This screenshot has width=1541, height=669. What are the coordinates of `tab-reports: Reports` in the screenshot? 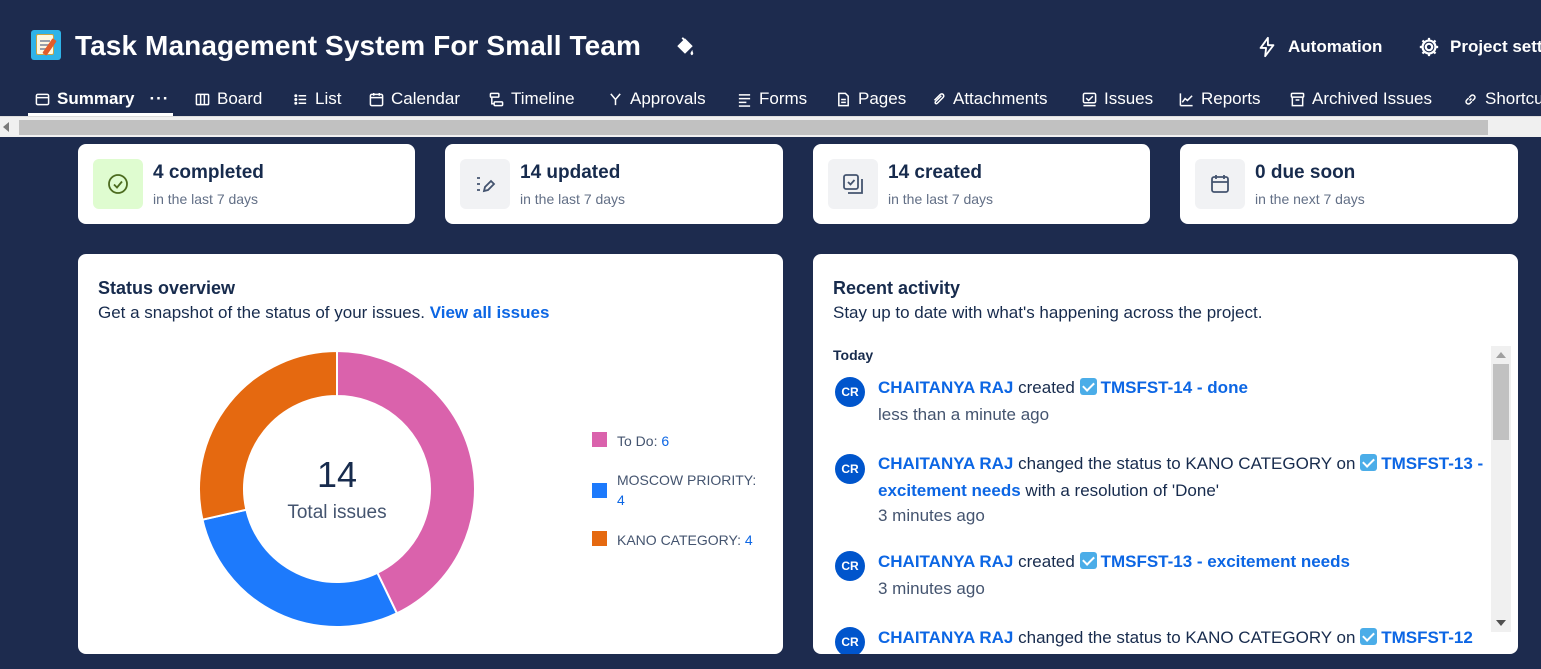 It's located at (1220, 99).